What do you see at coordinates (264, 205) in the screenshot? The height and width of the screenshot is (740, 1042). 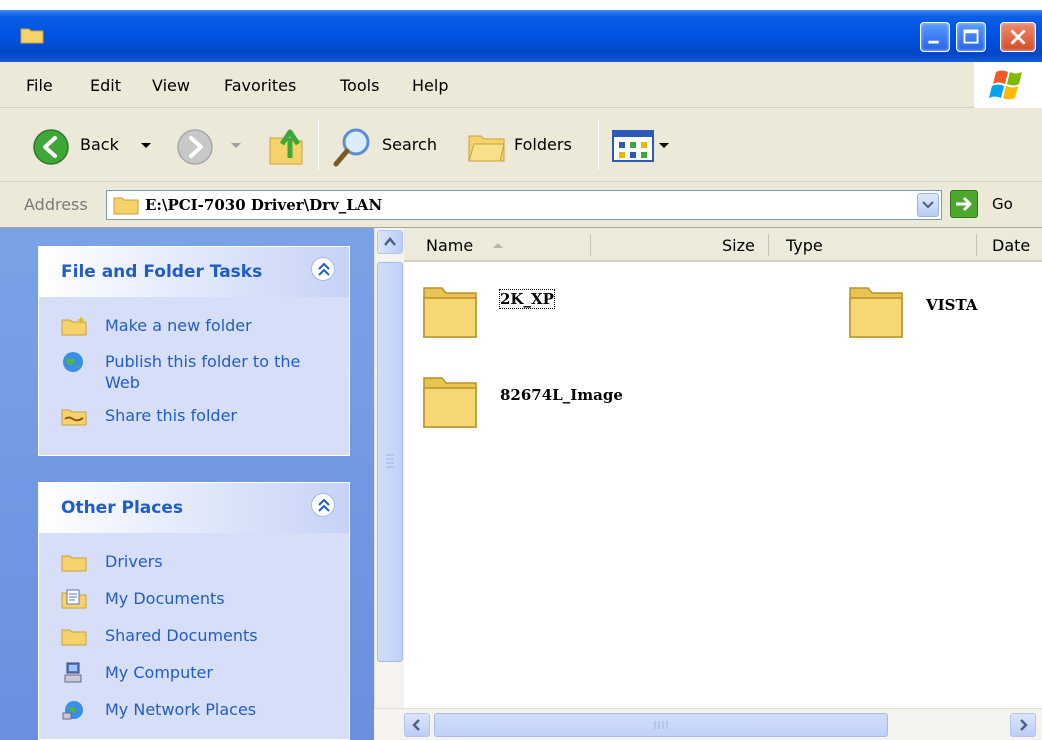 I see `address-path: E:\PCI-7030 Driver\Drv_LAN` at bounding box center [264, 205].